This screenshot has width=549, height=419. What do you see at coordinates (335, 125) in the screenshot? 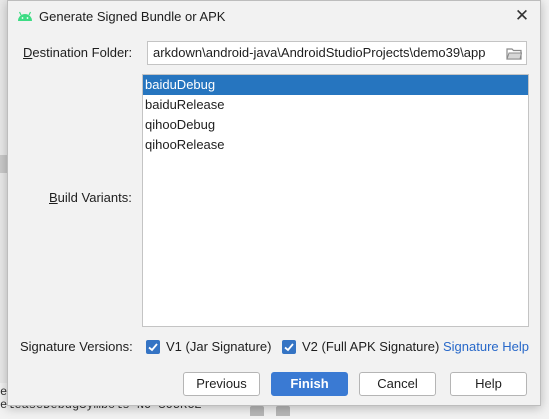
I see `variant-item: qihooDebug` at bounding box center [335, 125].